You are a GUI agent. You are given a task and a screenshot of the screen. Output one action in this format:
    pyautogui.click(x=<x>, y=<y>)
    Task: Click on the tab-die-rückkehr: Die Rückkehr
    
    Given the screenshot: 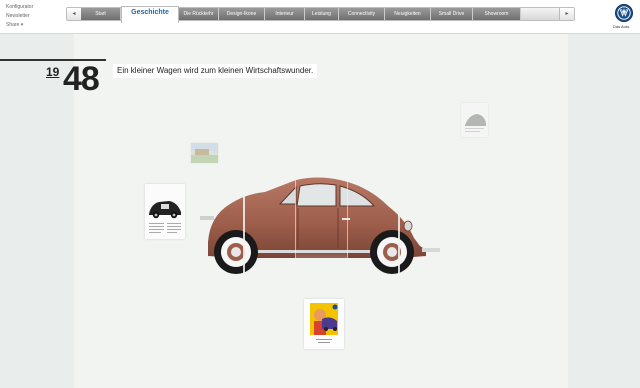 What is the action you would take?
    pyautogui.click(x=199, y=14)
    